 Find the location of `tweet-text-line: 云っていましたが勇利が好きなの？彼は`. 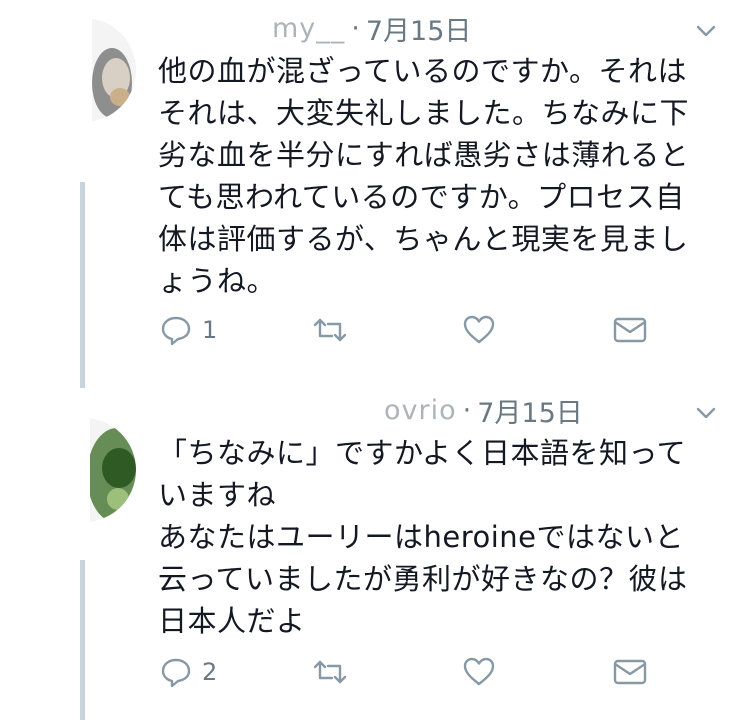

tweet-text-line: 云っていましたが勇利が好きなの？彼は is located at coordinates (423, 579).